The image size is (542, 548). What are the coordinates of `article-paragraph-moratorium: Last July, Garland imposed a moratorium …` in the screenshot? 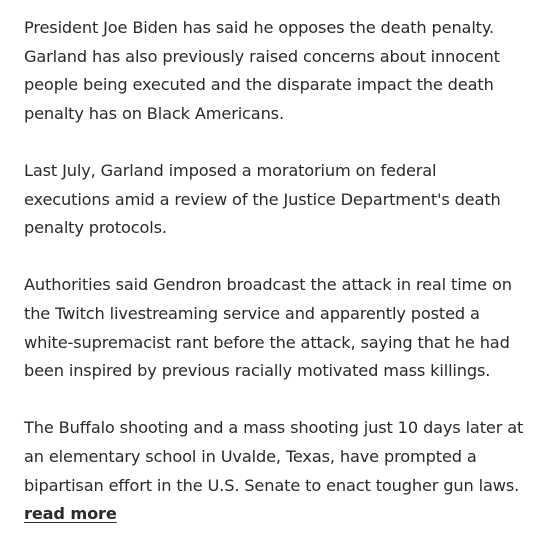 It's located at (262, 199).